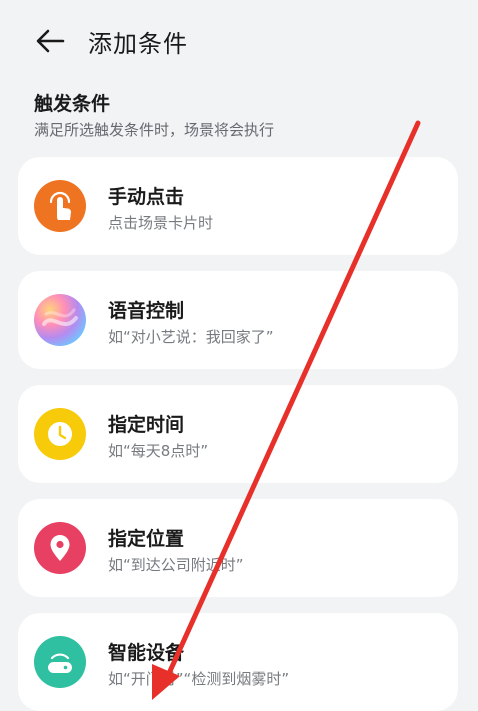 The width and height of the screenshot is (478, 711). I want to click on arrow-left-icon, so click(50, 41).